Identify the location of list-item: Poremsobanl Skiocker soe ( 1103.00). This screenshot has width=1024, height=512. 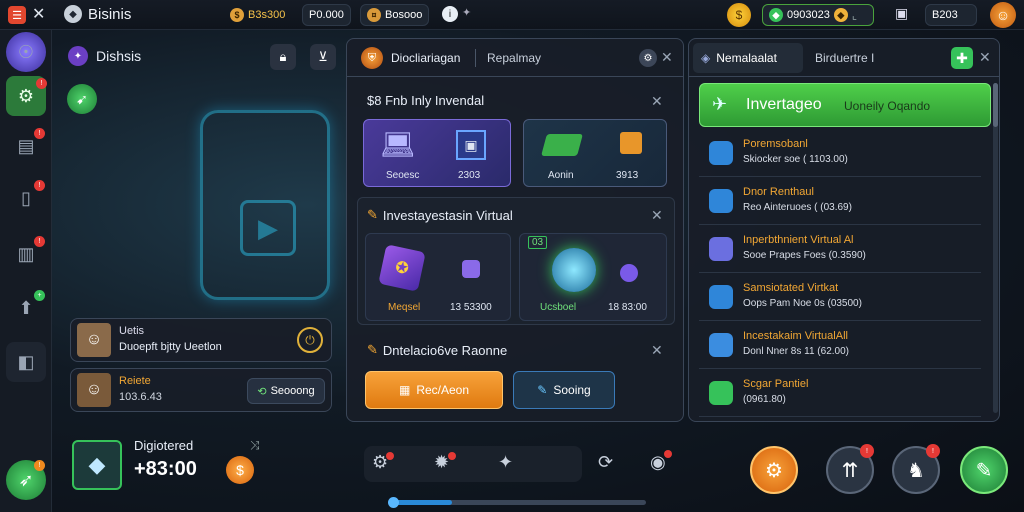
(840, 154).